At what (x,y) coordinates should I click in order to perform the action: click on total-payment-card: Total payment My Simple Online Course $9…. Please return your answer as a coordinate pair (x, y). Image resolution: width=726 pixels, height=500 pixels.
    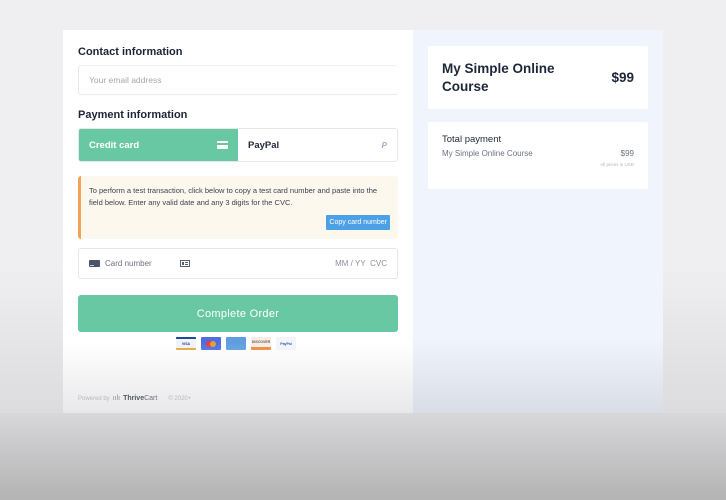
    Looking at the image, I should click on (538, 155).